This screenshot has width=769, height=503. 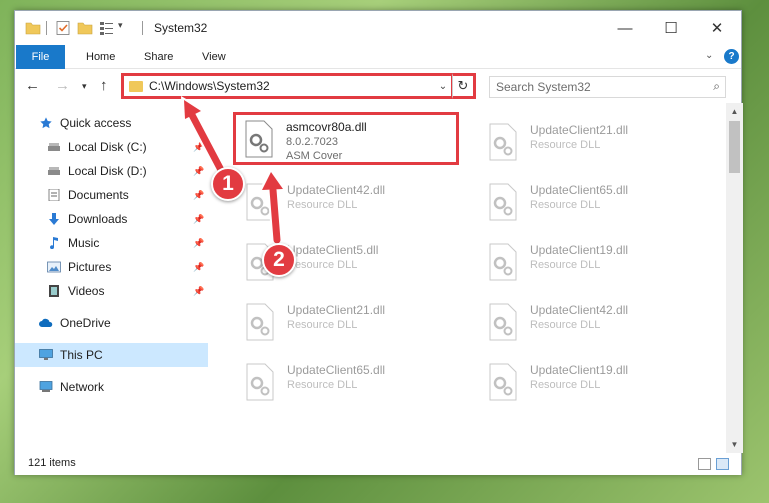 I want to click on sidebar-item-local-disk-d: Local Disk (D:) 📌, so click(x=111, y=171).